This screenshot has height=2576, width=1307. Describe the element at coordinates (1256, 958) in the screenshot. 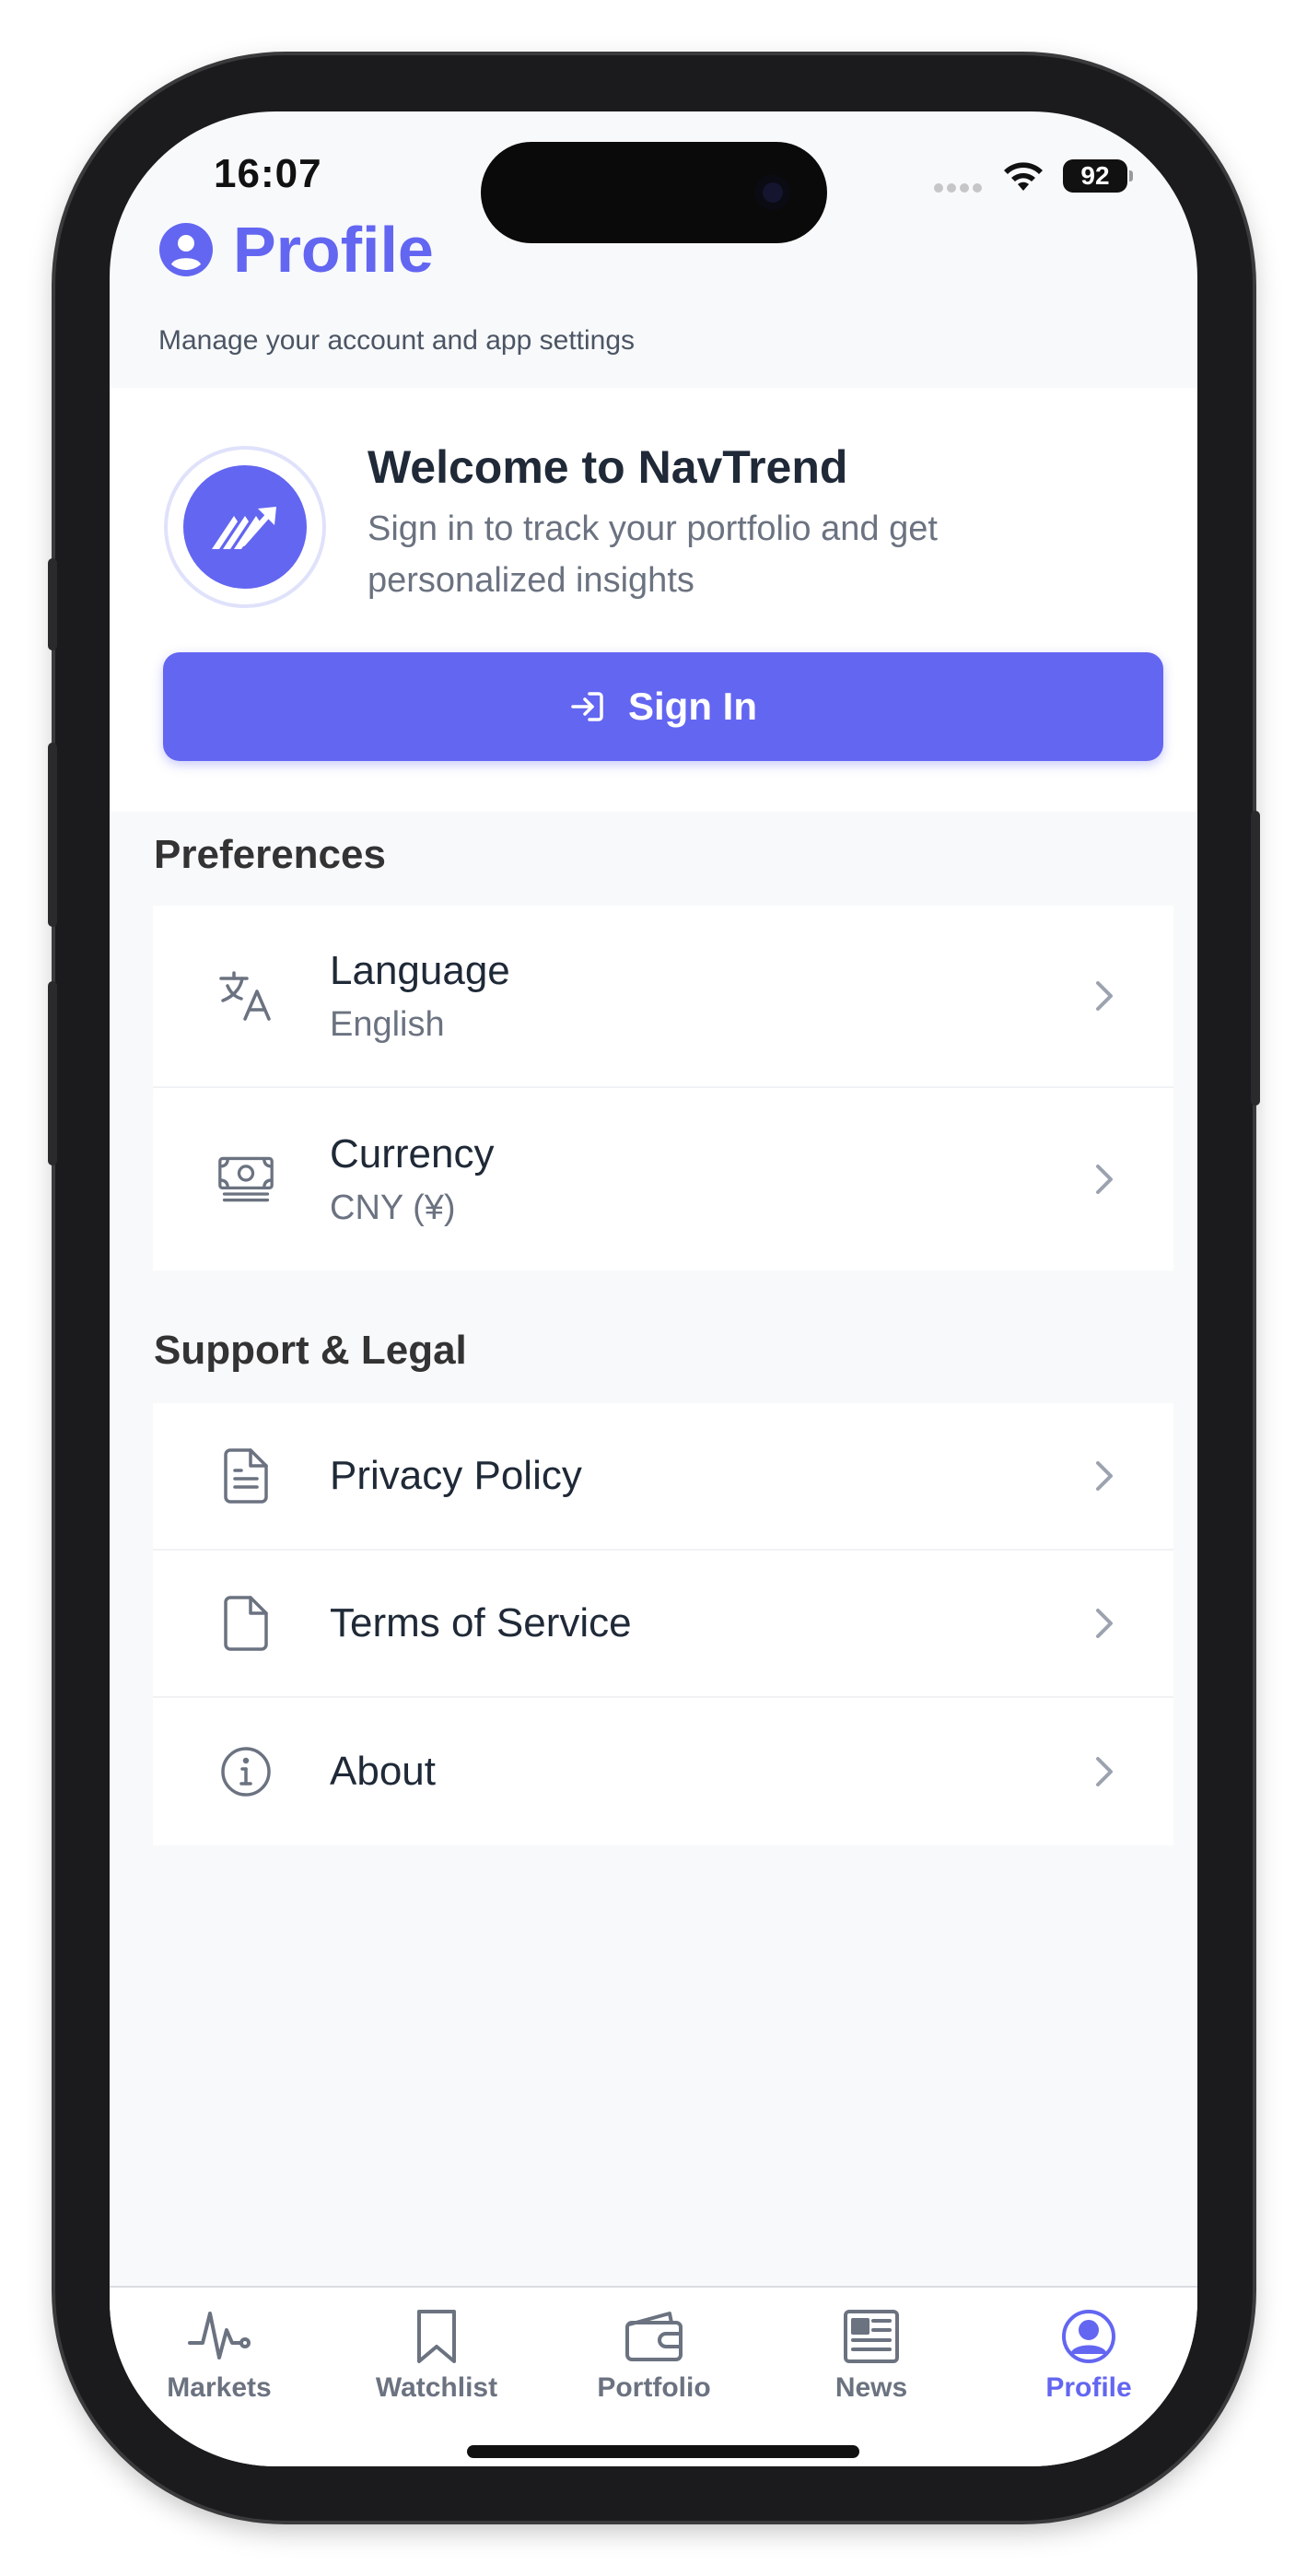

I see `power-button` at that location.